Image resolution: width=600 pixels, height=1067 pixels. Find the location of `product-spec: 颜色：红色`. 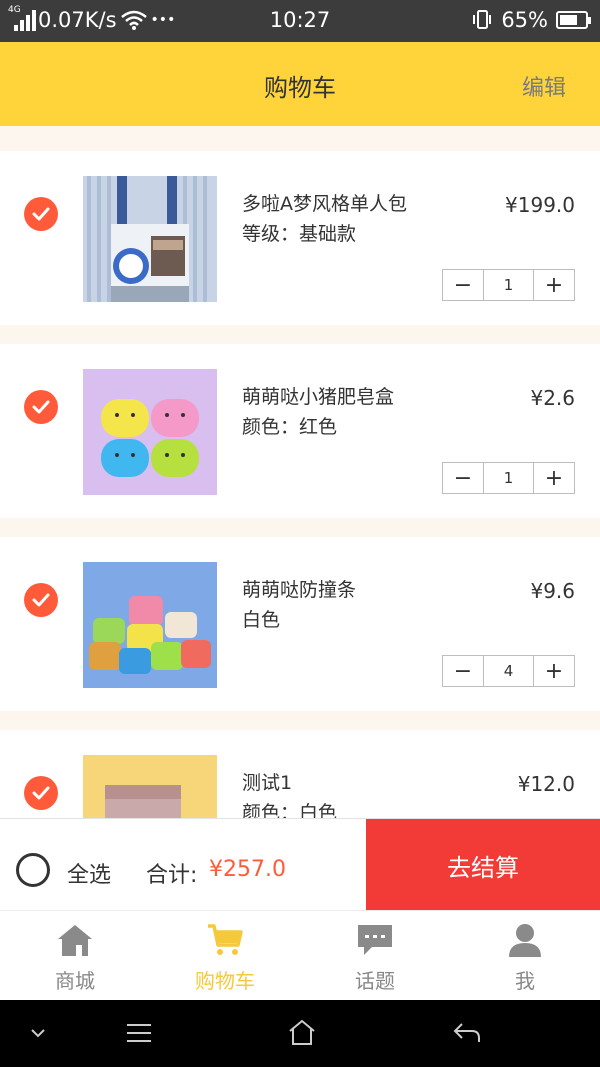

product-spec: 颜色：红色 is located at coordinates (290, 427).